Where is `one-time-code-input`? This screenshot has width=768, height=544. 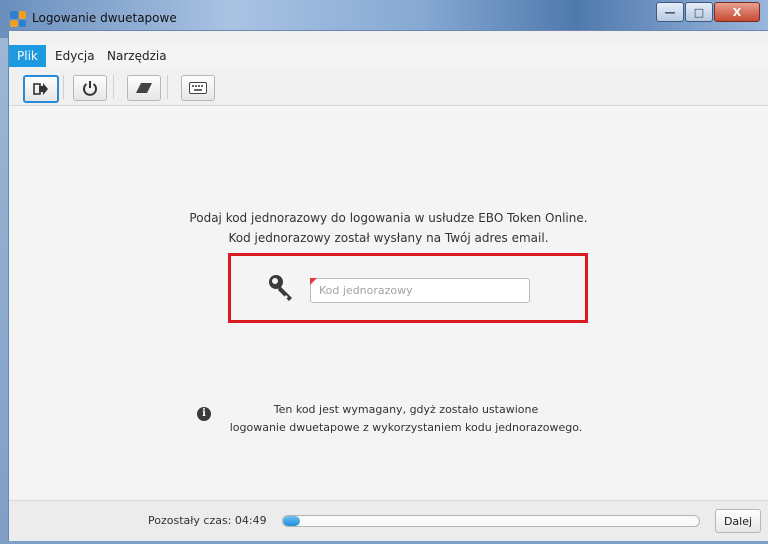
one-time-code-input is located at coordinates (420, 290).